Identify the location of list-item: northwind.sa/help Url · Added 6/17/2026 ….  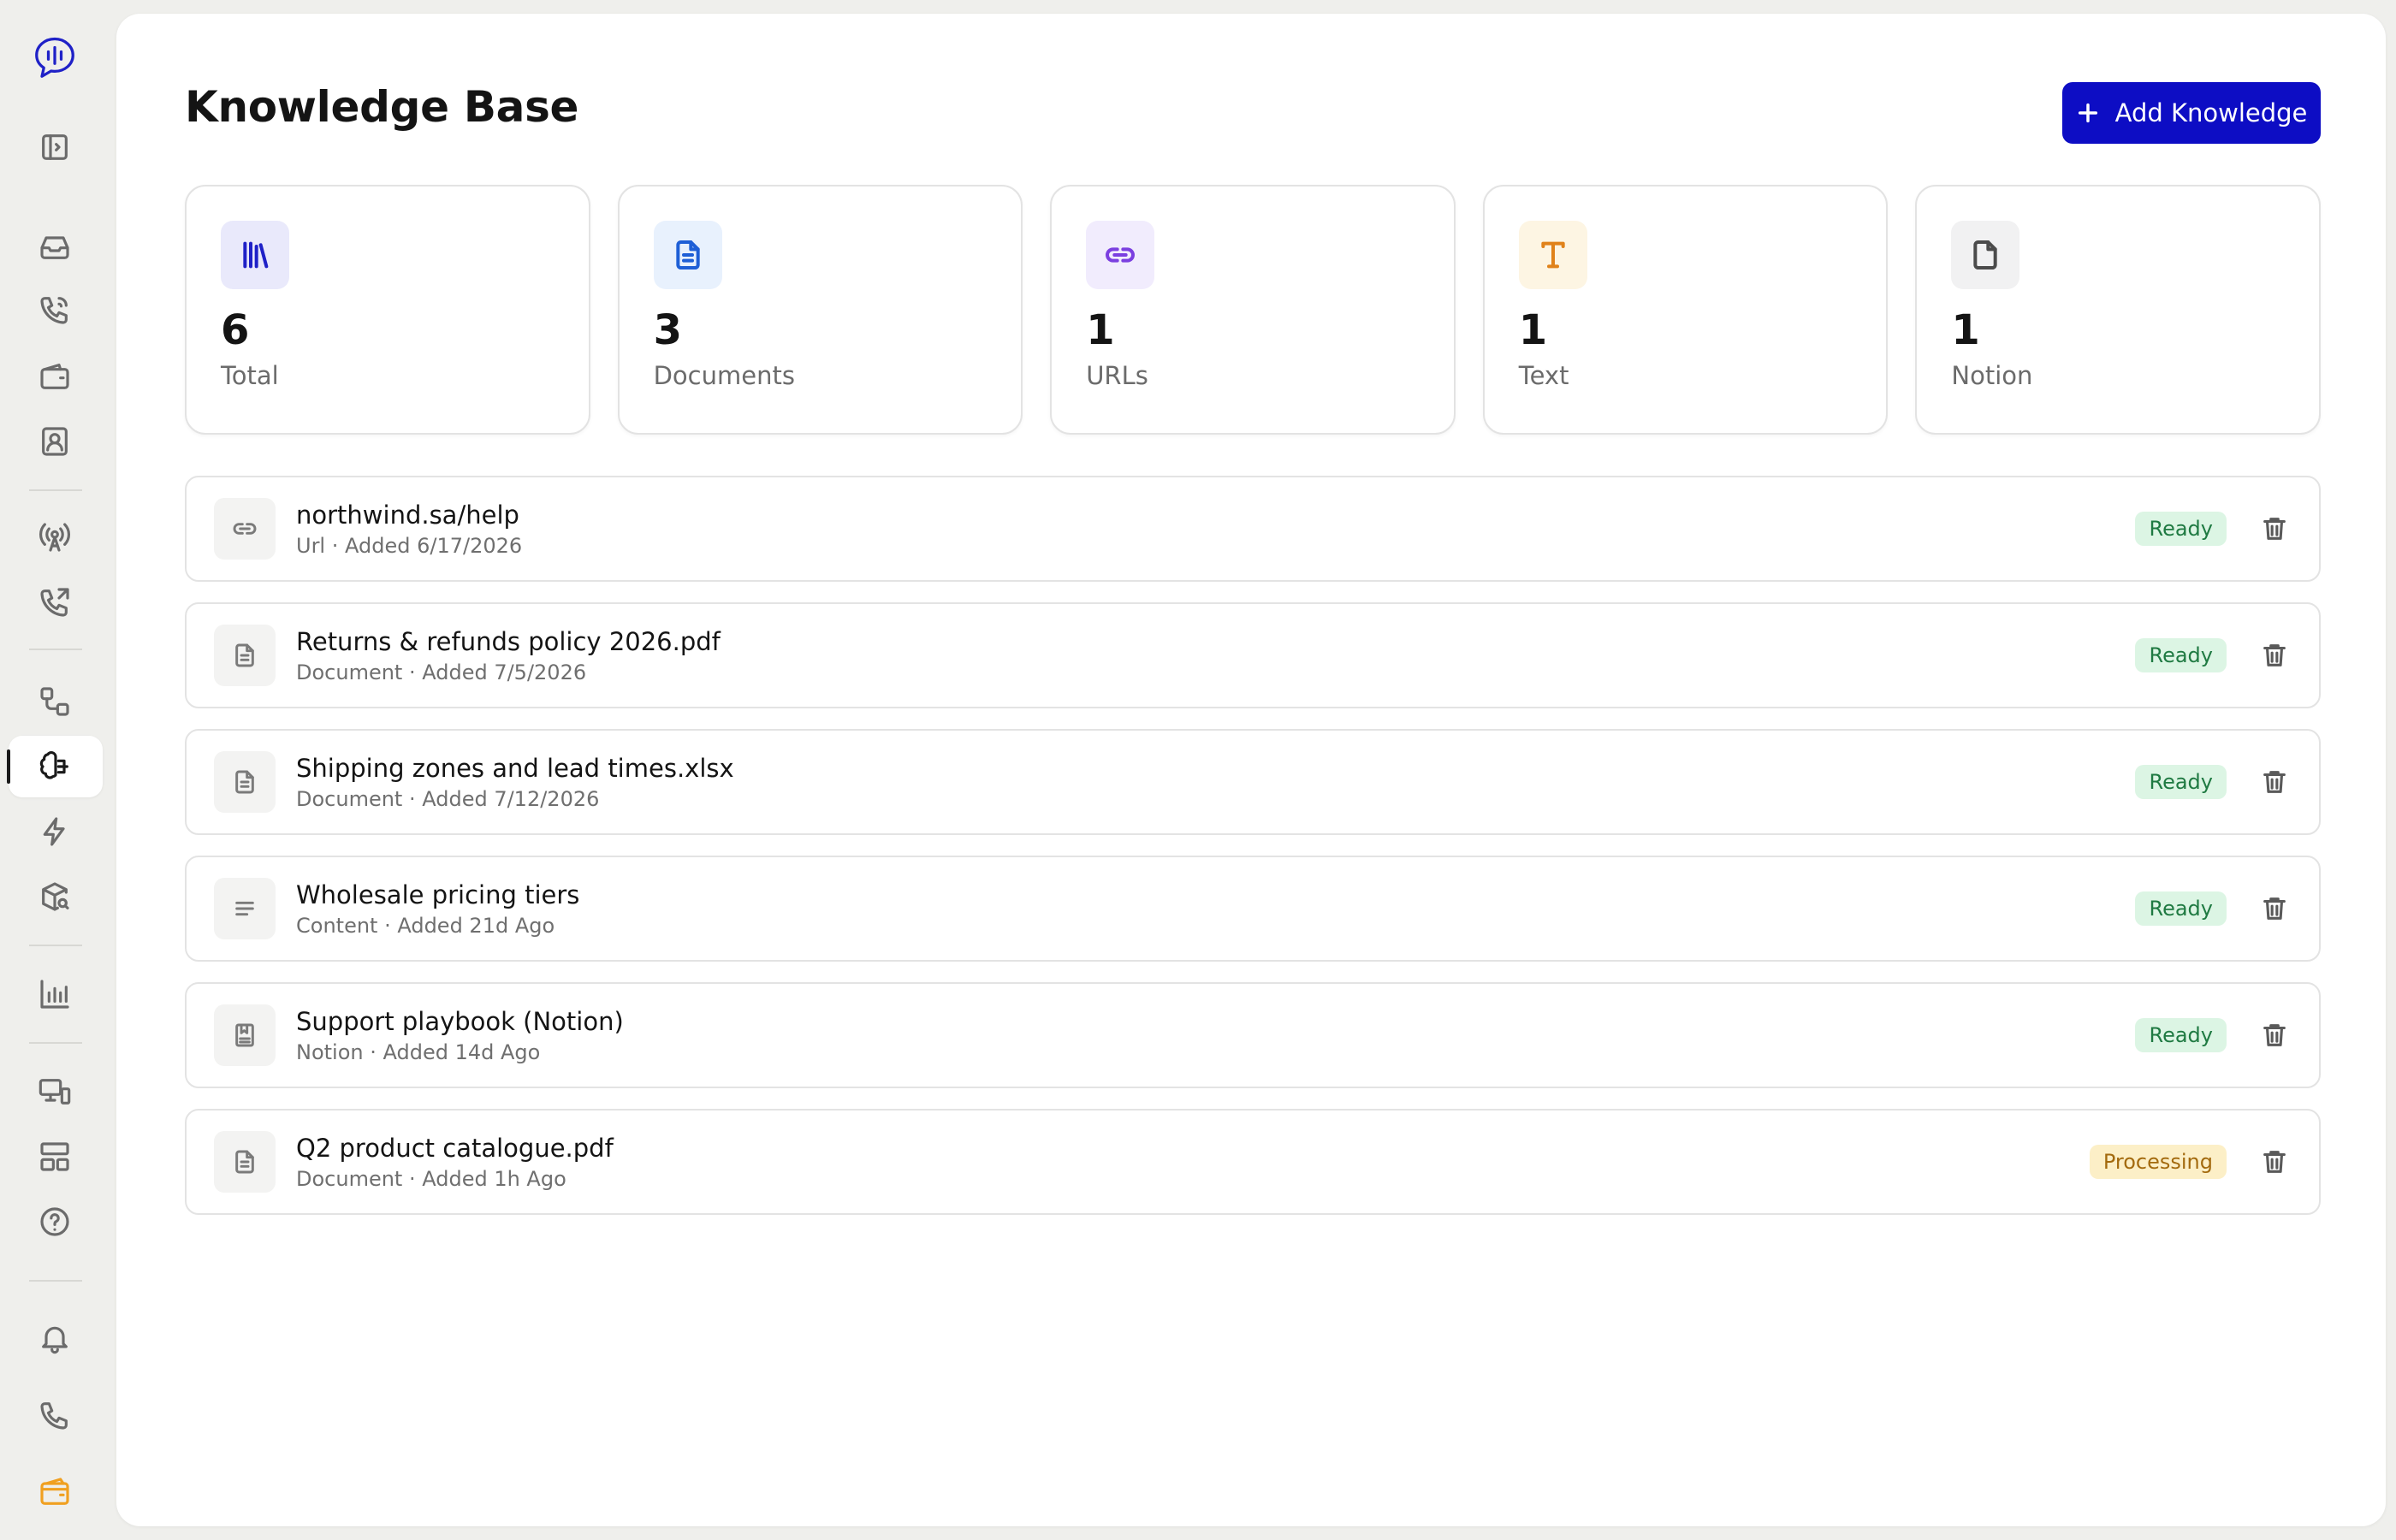
(1253, 529).